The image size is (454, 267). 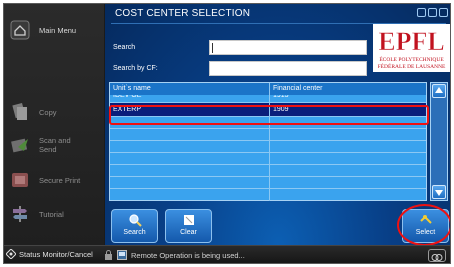 What do you see at coordinates (423, 225) in the screenshot?
I see `select-button-highlight` at bounding box center [423, 225].